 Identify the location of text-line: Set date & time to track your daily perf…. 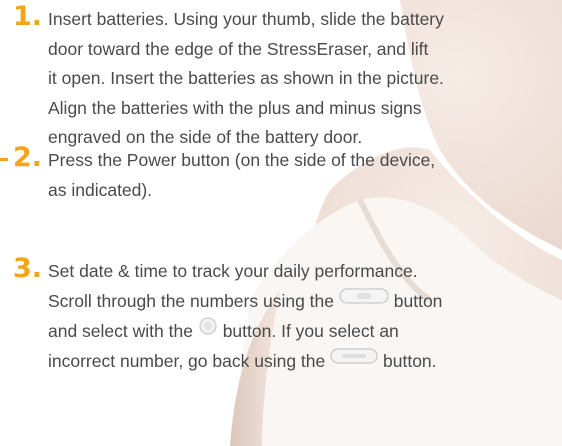
(233, 271).